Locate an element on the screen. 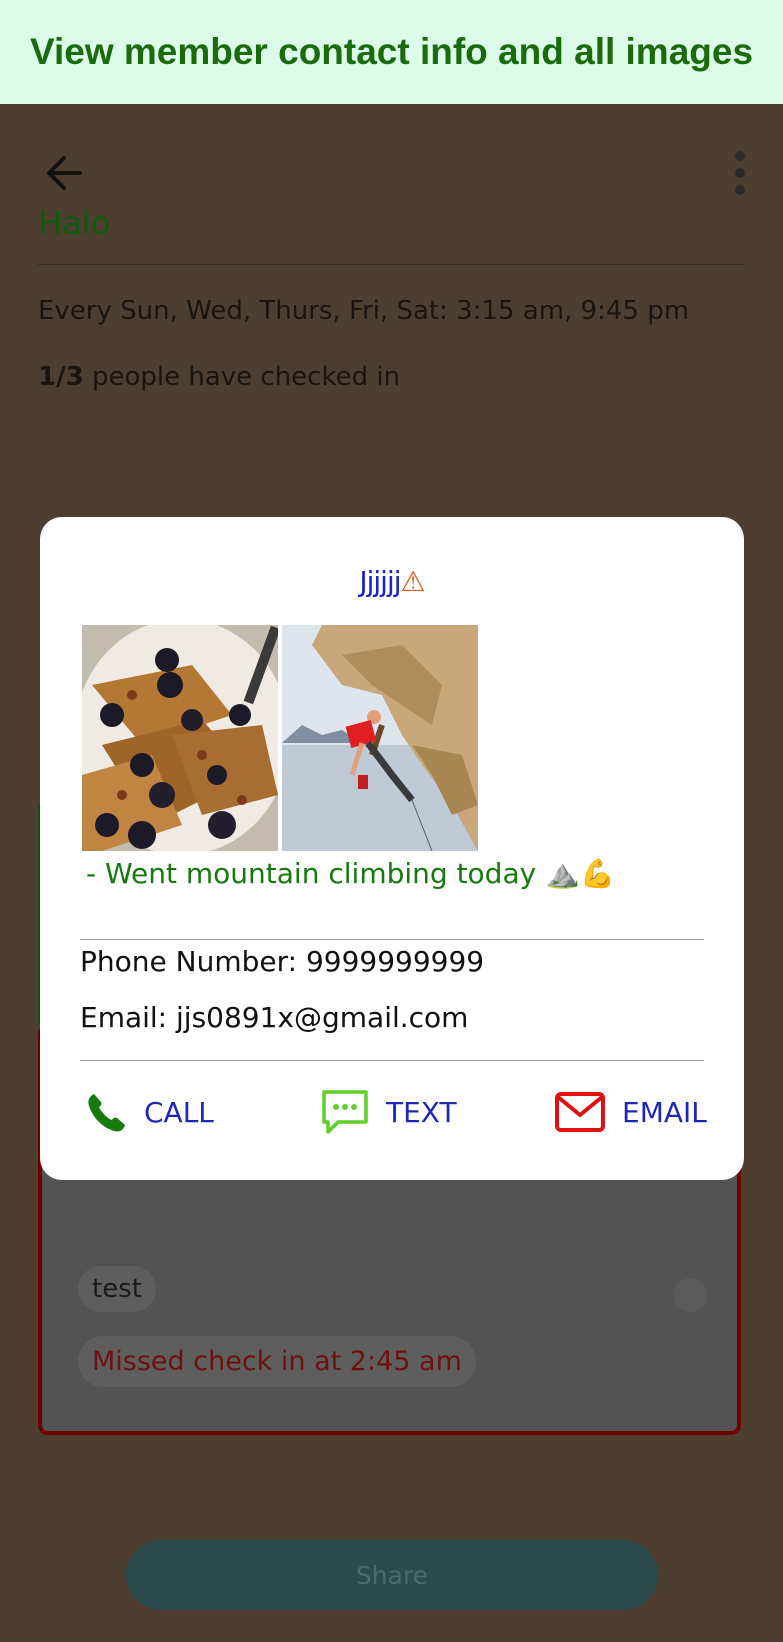 This screenshot has width=783, height=1642. banner-text: View member contact info and all images is located at coordinates (391, 51).